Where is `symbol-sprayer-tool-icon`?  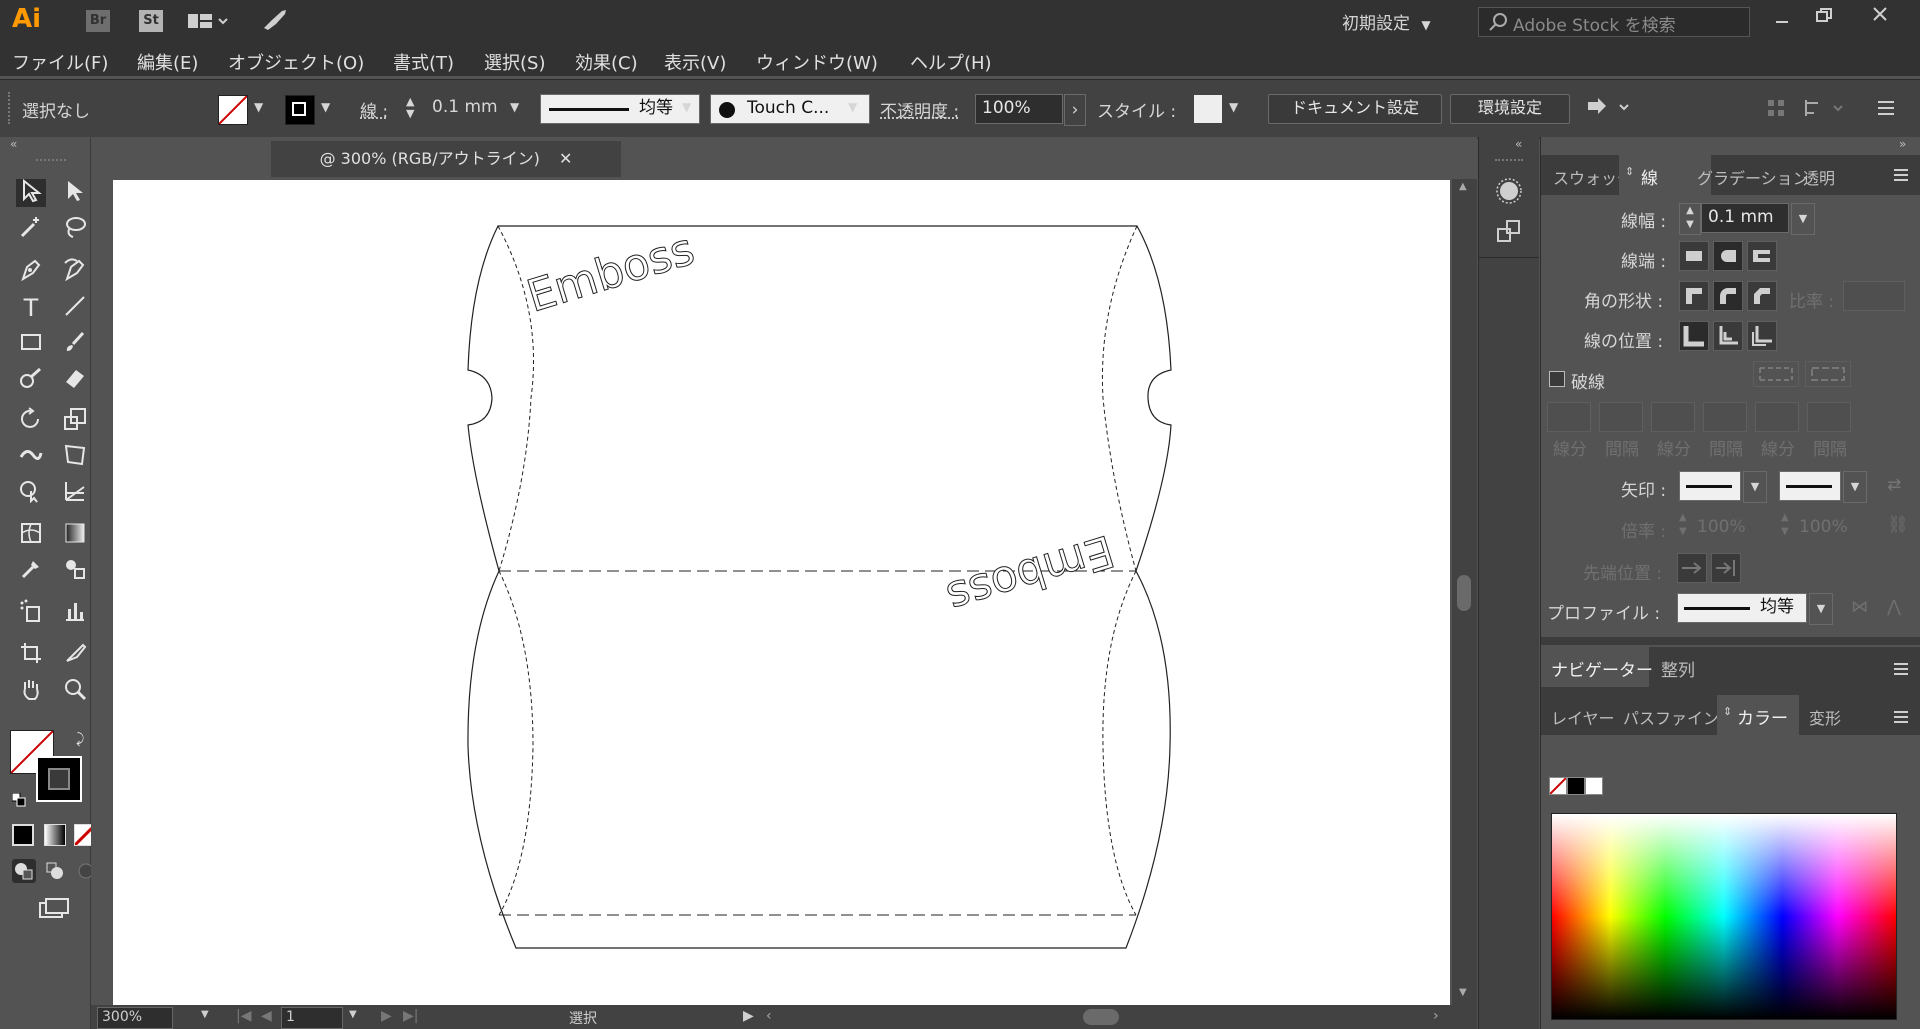
symbol-sprayer-tool-icon is located at coordinates (31, 613).